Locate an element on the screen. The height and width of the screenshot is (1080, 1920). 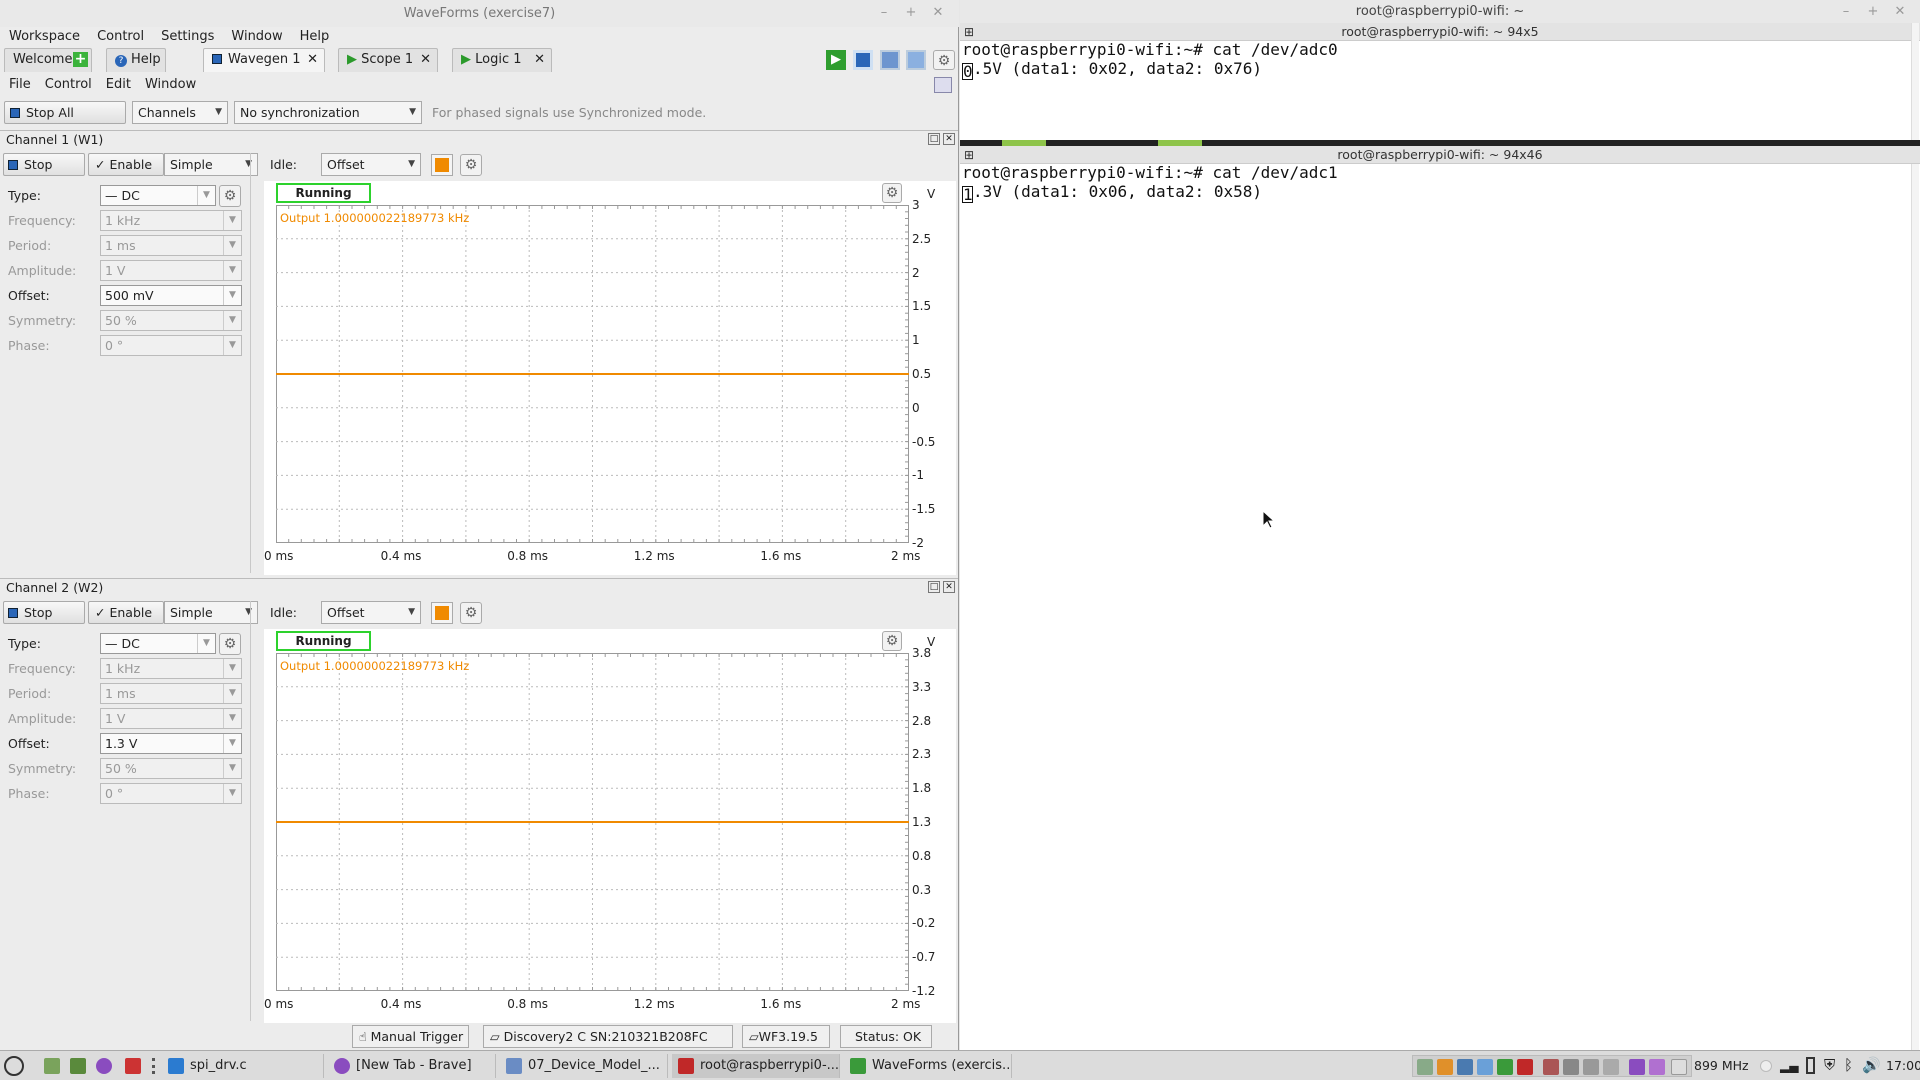
menu-edit: Edit is located at coordinates (116, 84).